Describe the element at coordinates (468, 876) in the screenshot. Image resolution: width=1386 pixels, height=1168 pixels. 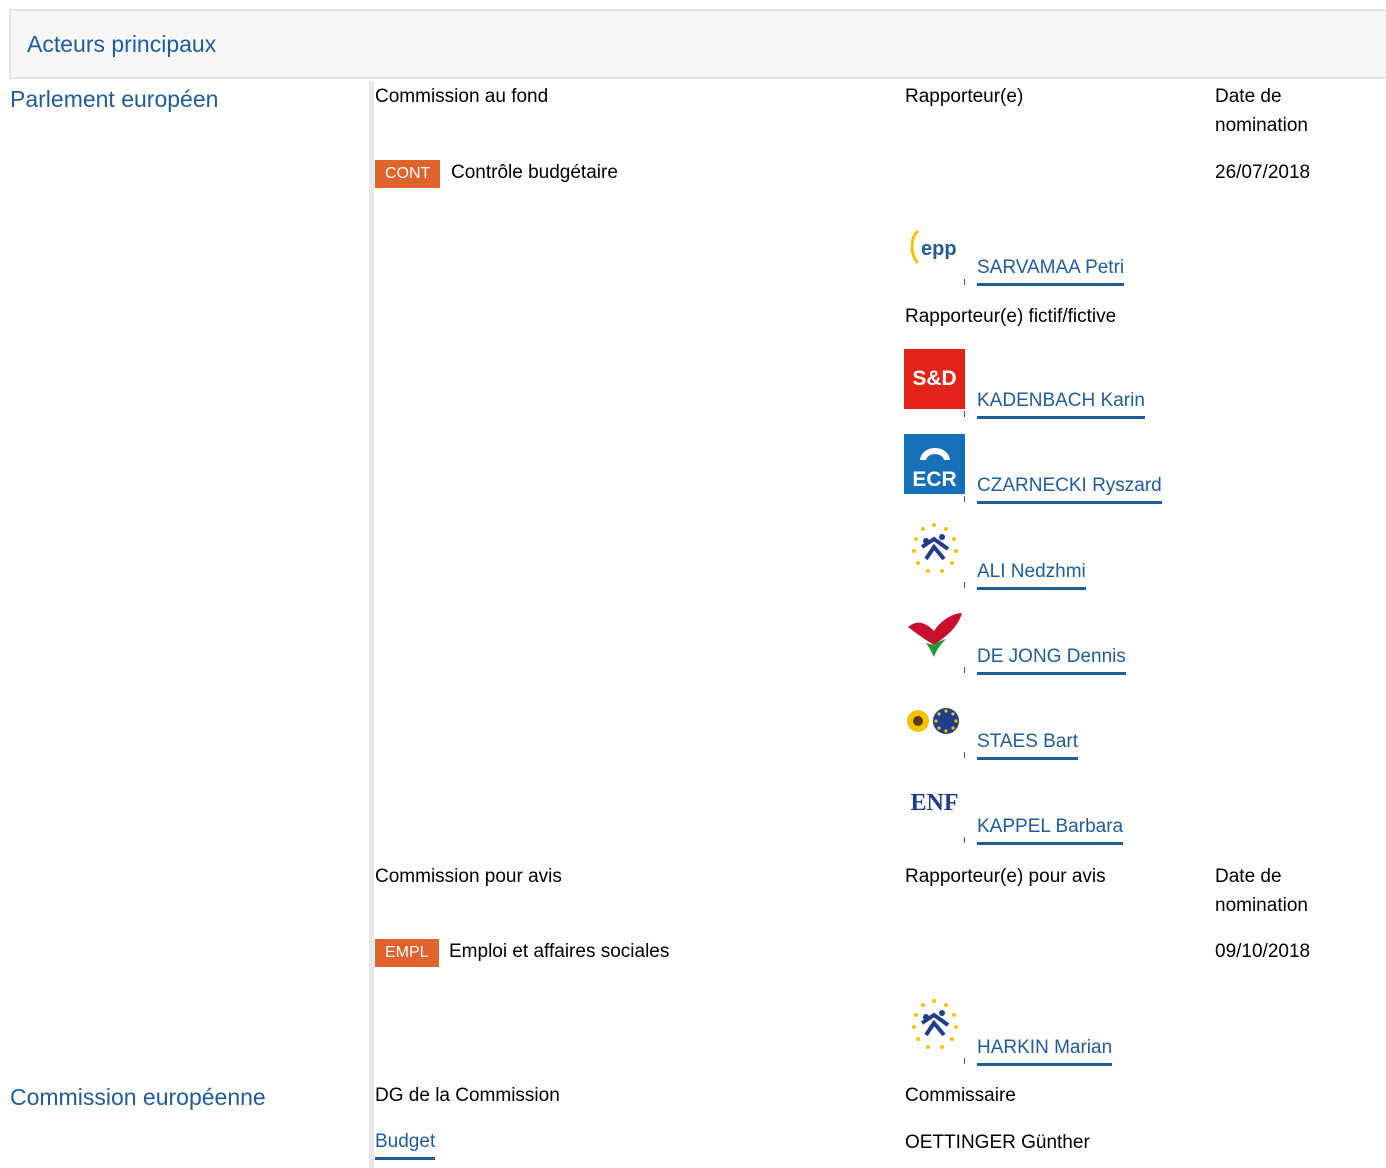
I see `col-opinion-committee-header: Commission pour avis` at that location.